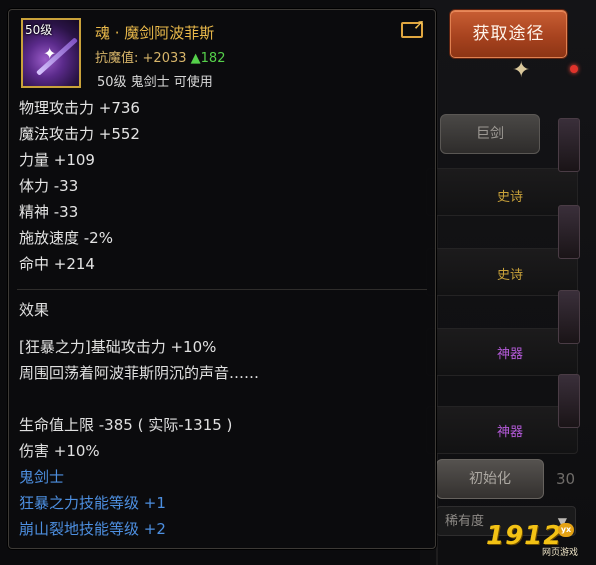 This screenshot has width=596, height=565. Describe the element at coordinates (66, 238) in the screenshot. I see `stat-line: 施放速度 -2%` at that location.